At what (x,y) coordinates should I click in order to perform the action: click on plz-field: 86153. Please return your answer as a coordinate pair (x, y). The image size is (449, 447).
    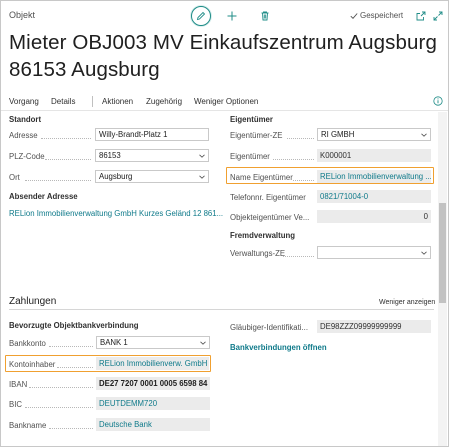
    Looking at the image, I should click on (152, 155).